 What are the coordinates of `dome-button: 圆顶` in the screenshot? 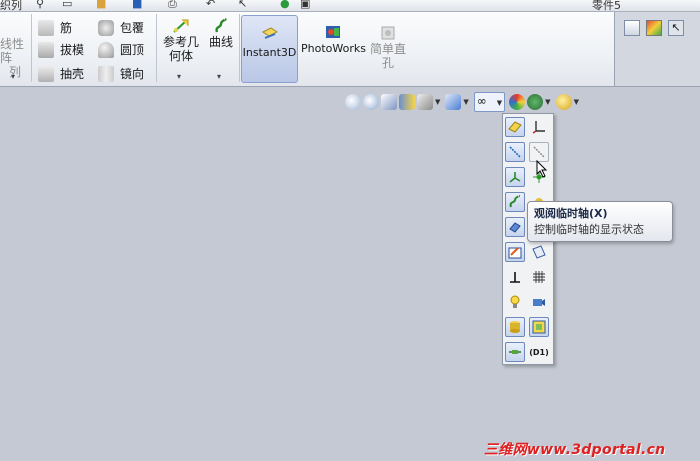 It's located at (121, 49).